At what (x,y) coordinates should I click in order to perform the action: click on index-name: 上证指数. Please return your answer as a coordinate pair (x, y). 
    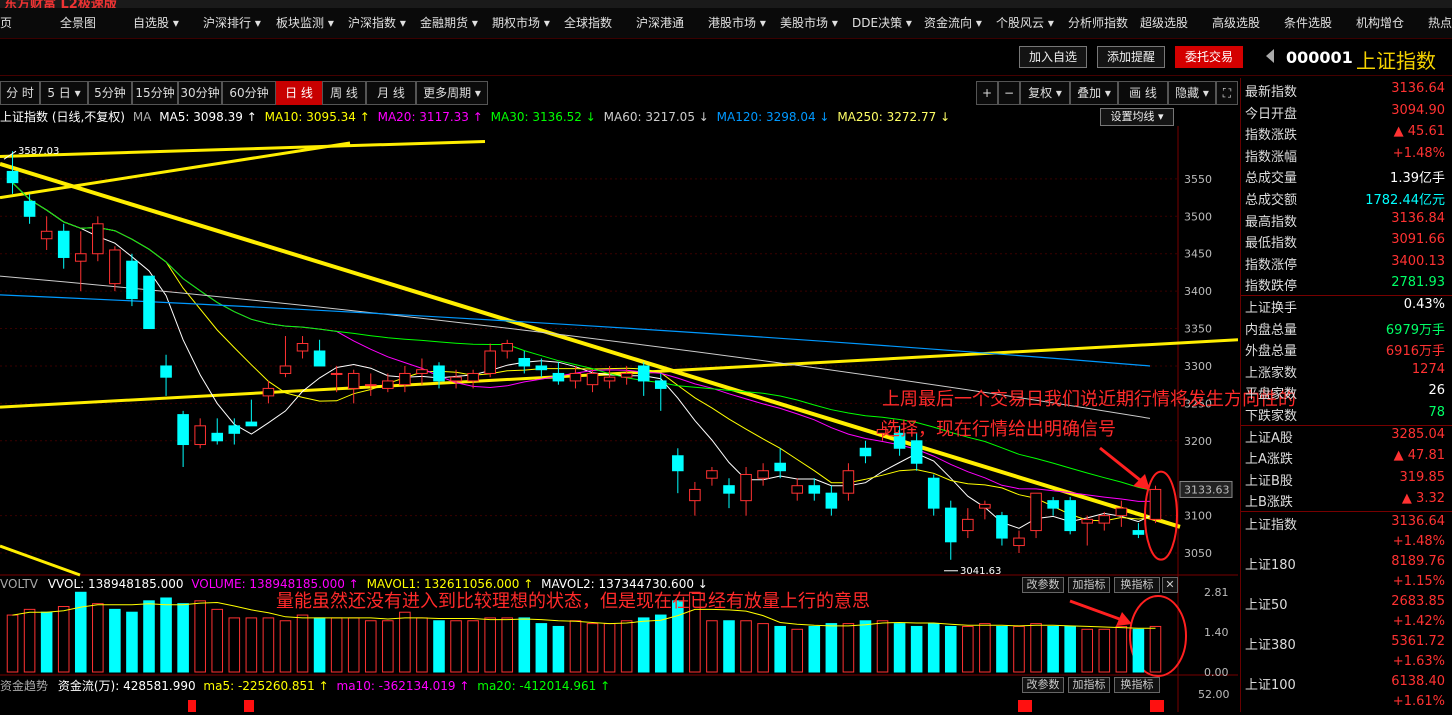
    Looking at the image, I should click on (1271, 525).